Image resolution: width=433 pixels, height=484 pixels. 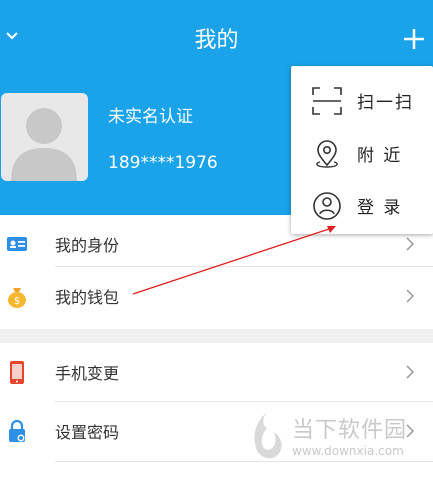 What do you see at coordinates (348, 451) in the screenshot?
I see `watermark-url: www.downxia.com` at bounding box center [348, 451].